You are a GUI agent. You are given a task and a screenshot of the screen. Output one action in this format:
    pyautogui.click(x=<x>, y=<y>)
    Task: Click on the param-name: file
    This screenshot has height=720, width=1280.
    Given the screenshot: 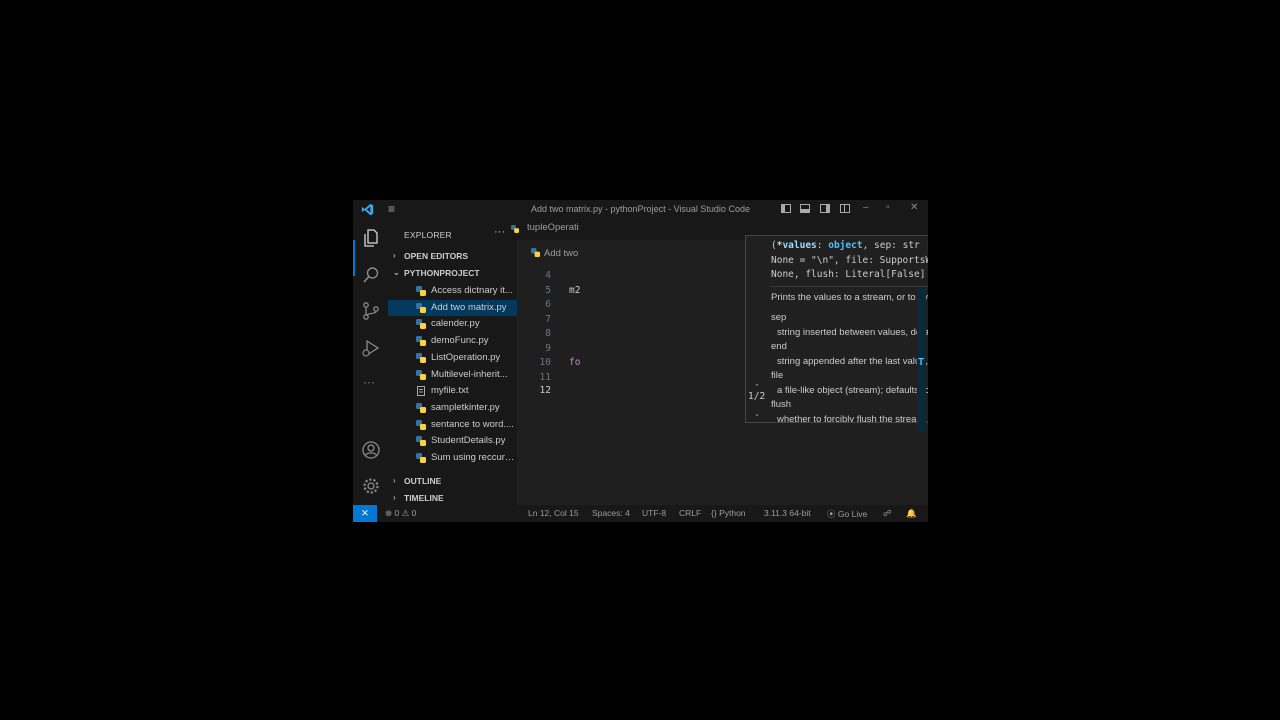 What is the action you would take?
    pyautogui.click(x=777, y=375)
    